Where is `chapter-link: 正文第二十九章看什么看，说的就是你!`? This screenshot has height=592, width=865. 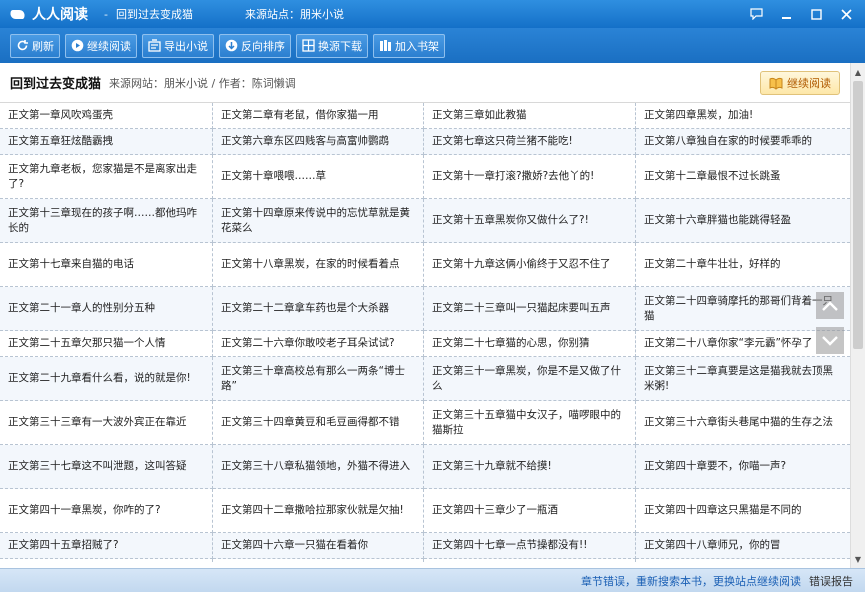 chapter-link: 正文第二十九章看什么看，说的就是你! is located at coordinates (106, 379).